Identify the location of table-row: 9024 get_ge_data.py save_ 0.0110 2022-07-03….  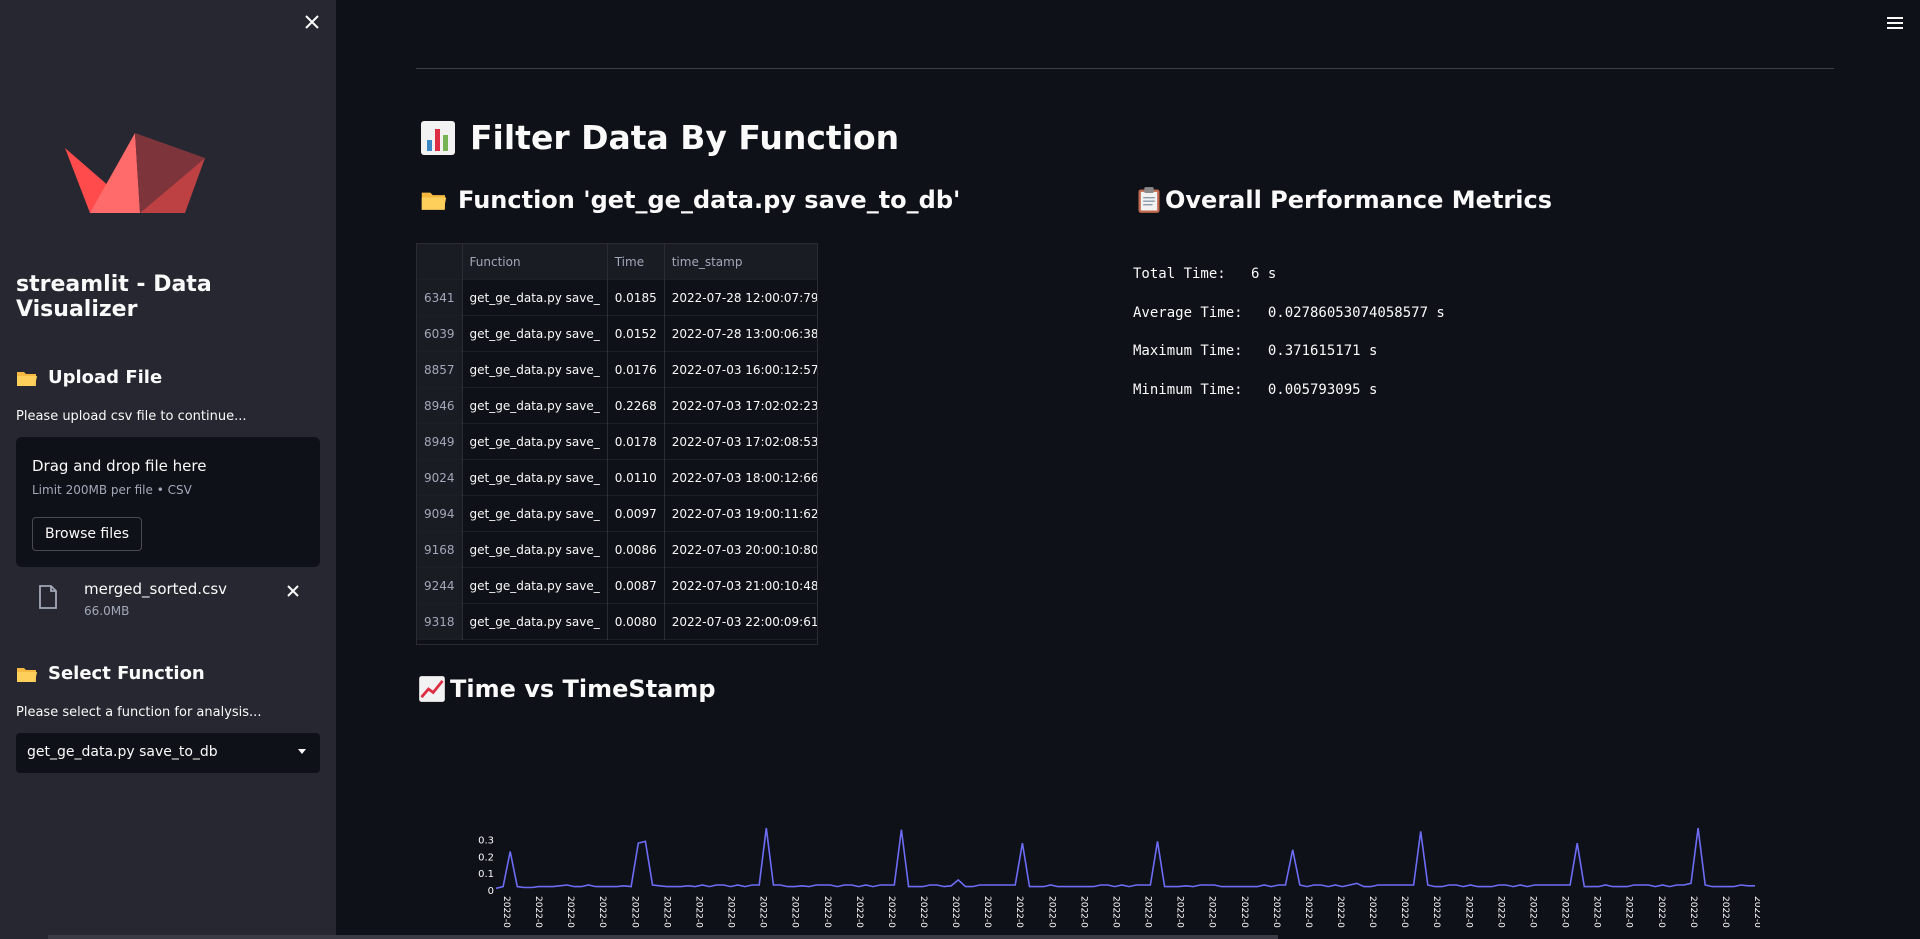
(617, 477).